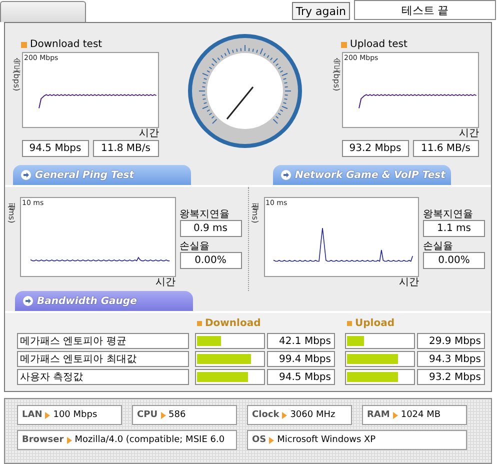  Describe the element at coordinates (301, 377) in the screenshot. I see `speed-value: 94.5 Mbps` at that location.